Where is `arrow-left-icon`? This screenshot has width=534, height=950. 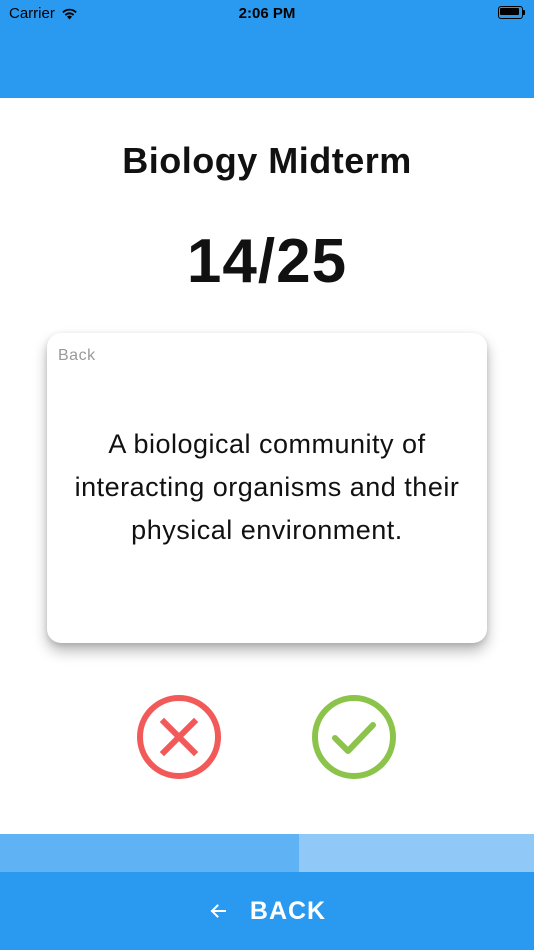
arrow-left-icon is located at coordinates (218, 911).